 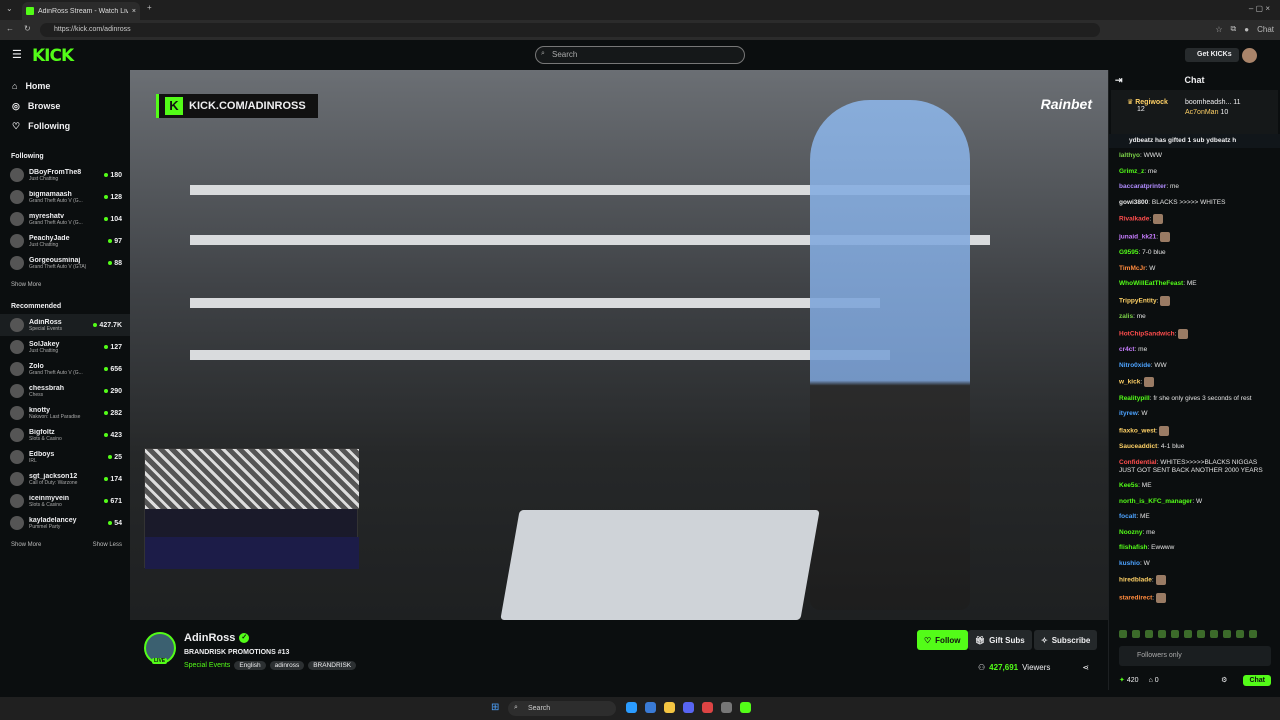 What do you see at coordinates (81, 11) in the screenshot?
I see `browser-tab: AdinRoss Stream - Watch Live ×` at bounding box center [81, 11].